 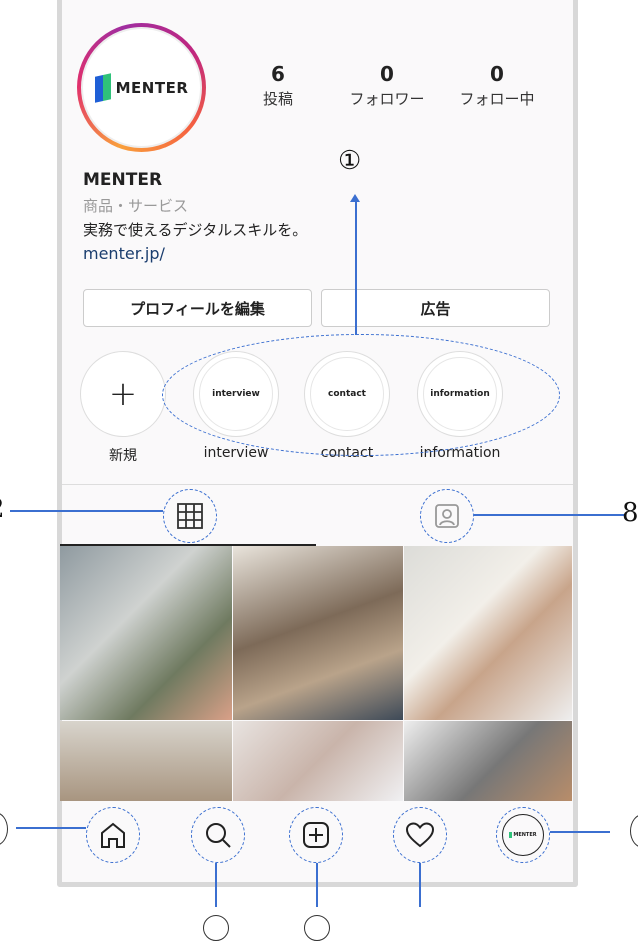 What do you see at coordinates (387, 99) in the screenshot?
I see `followers-label: フォロワー` at bounding box center [387, 99].